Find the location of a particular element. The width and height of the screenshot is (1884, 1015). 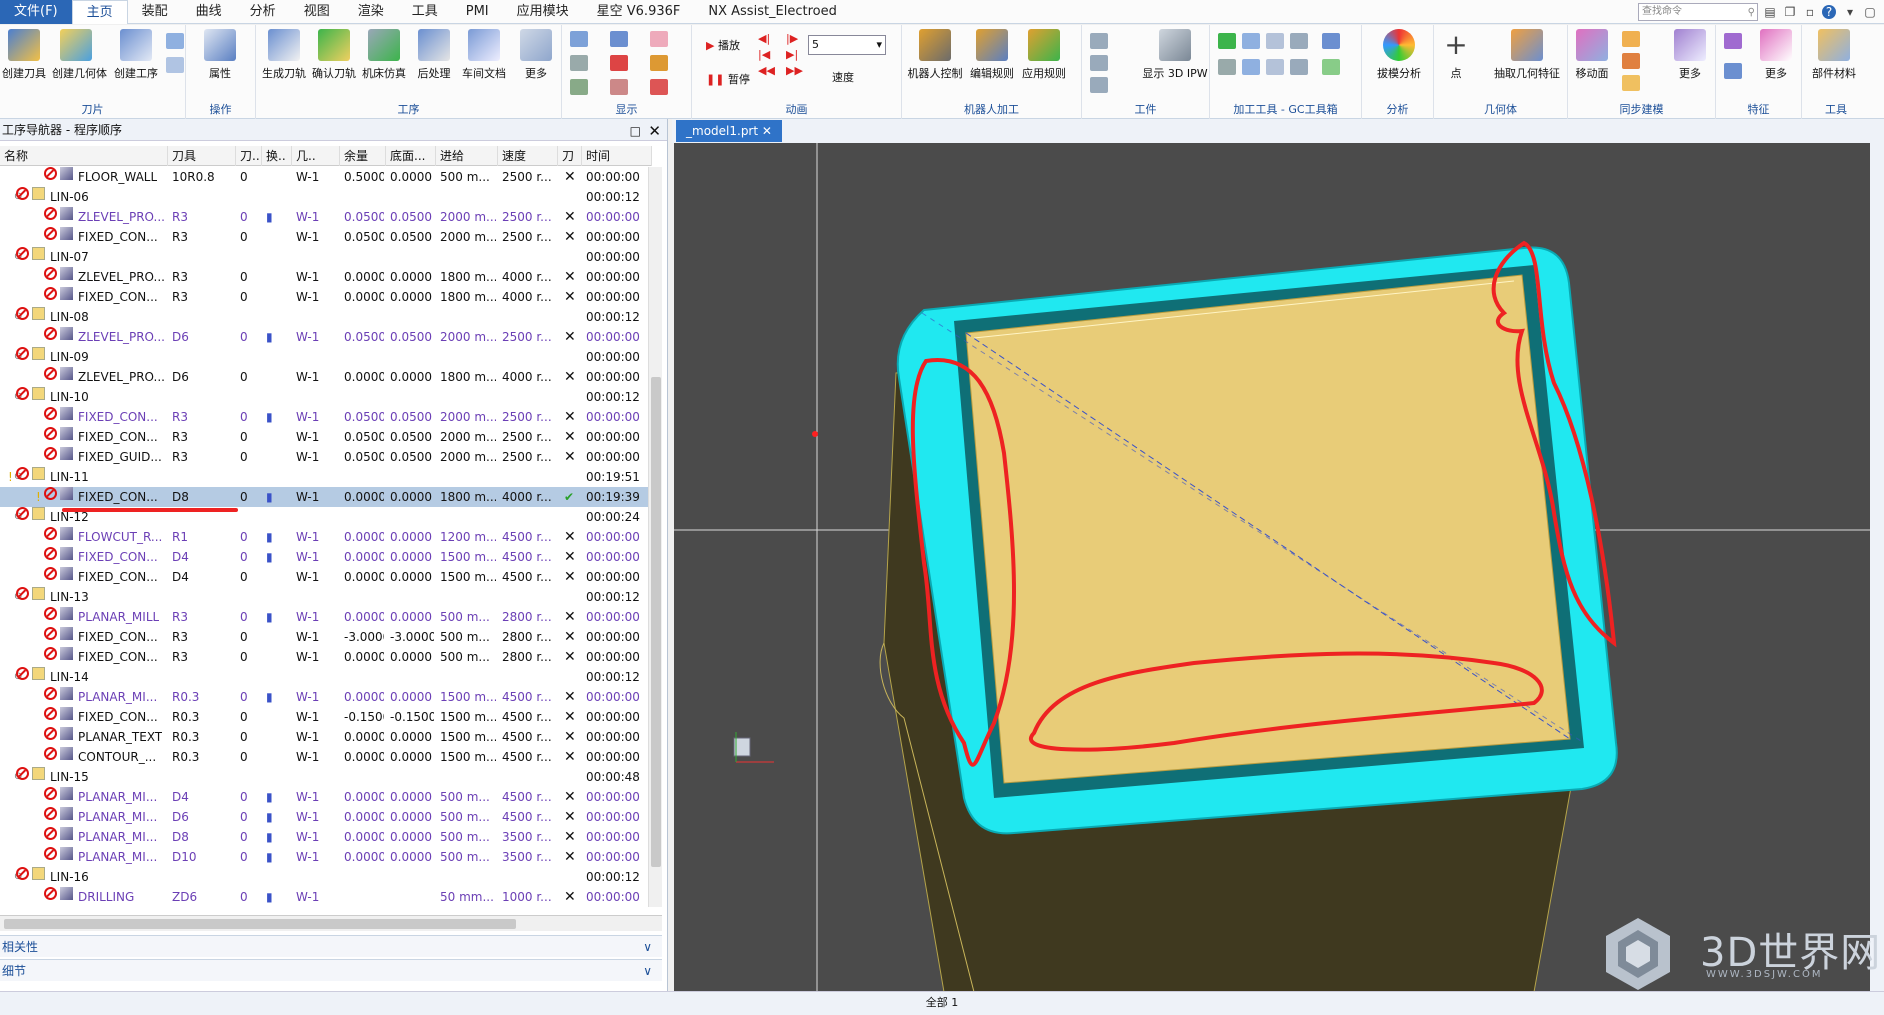

ribbon-options-icon: ▤ is located at coordinates (1770, 12).